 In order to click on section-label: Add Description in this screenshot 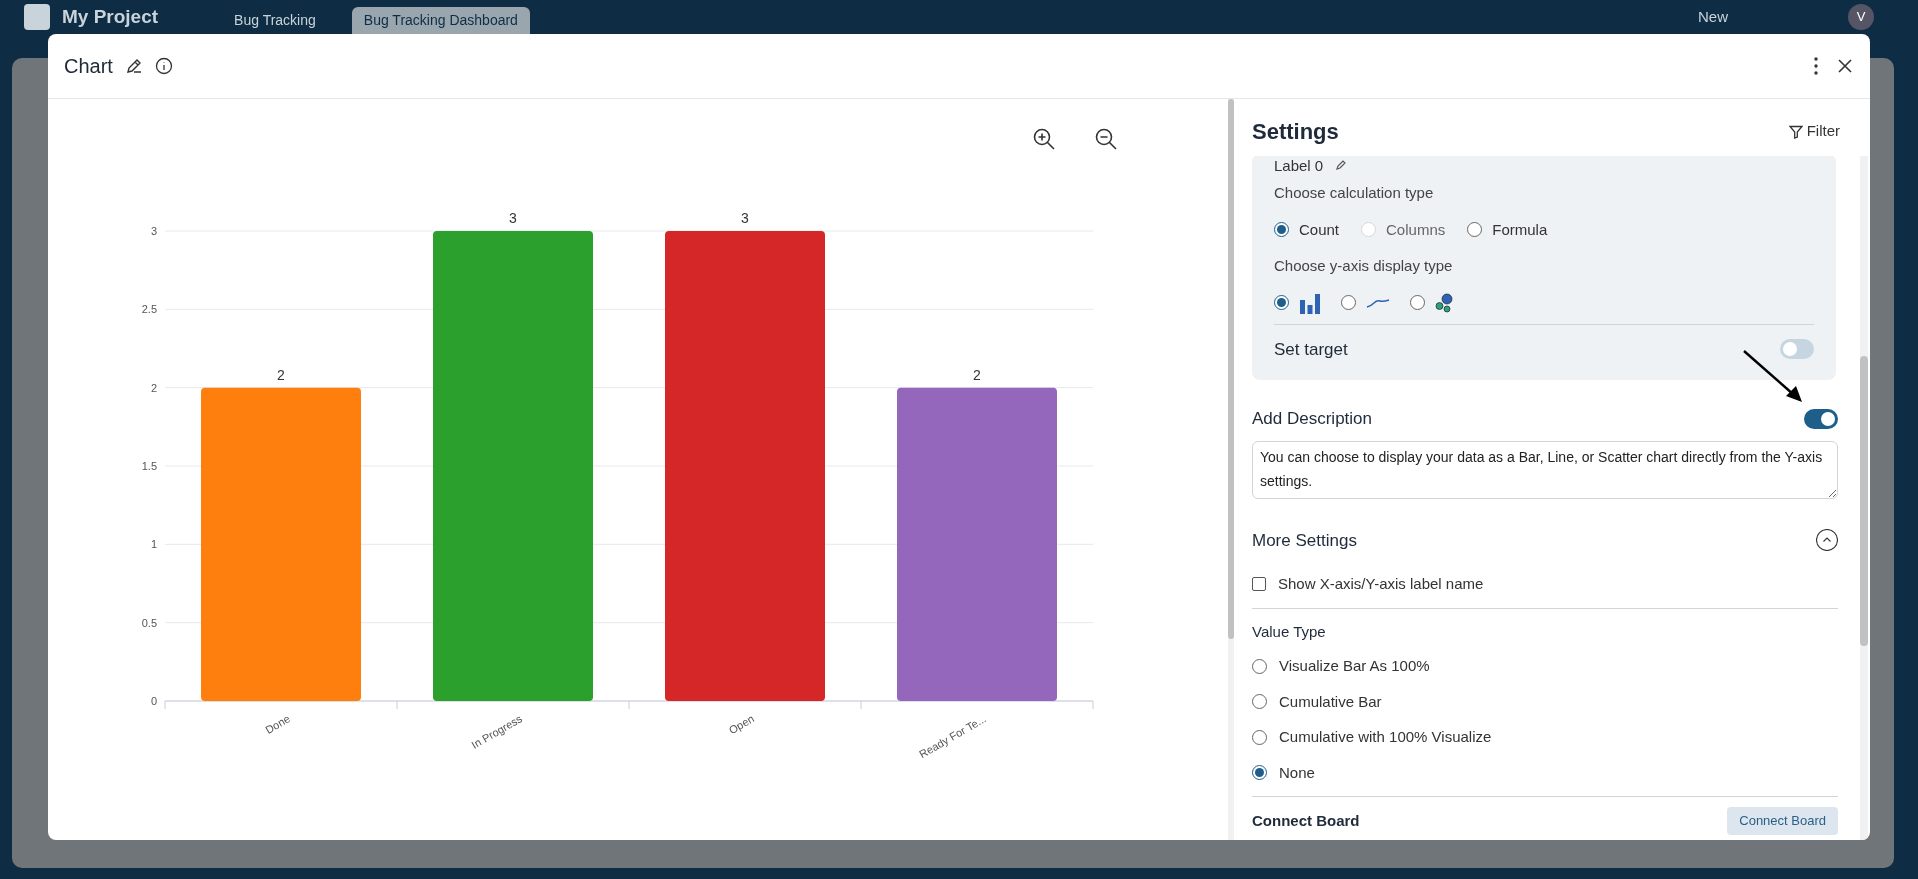, I will do `click(1312, 419)`.